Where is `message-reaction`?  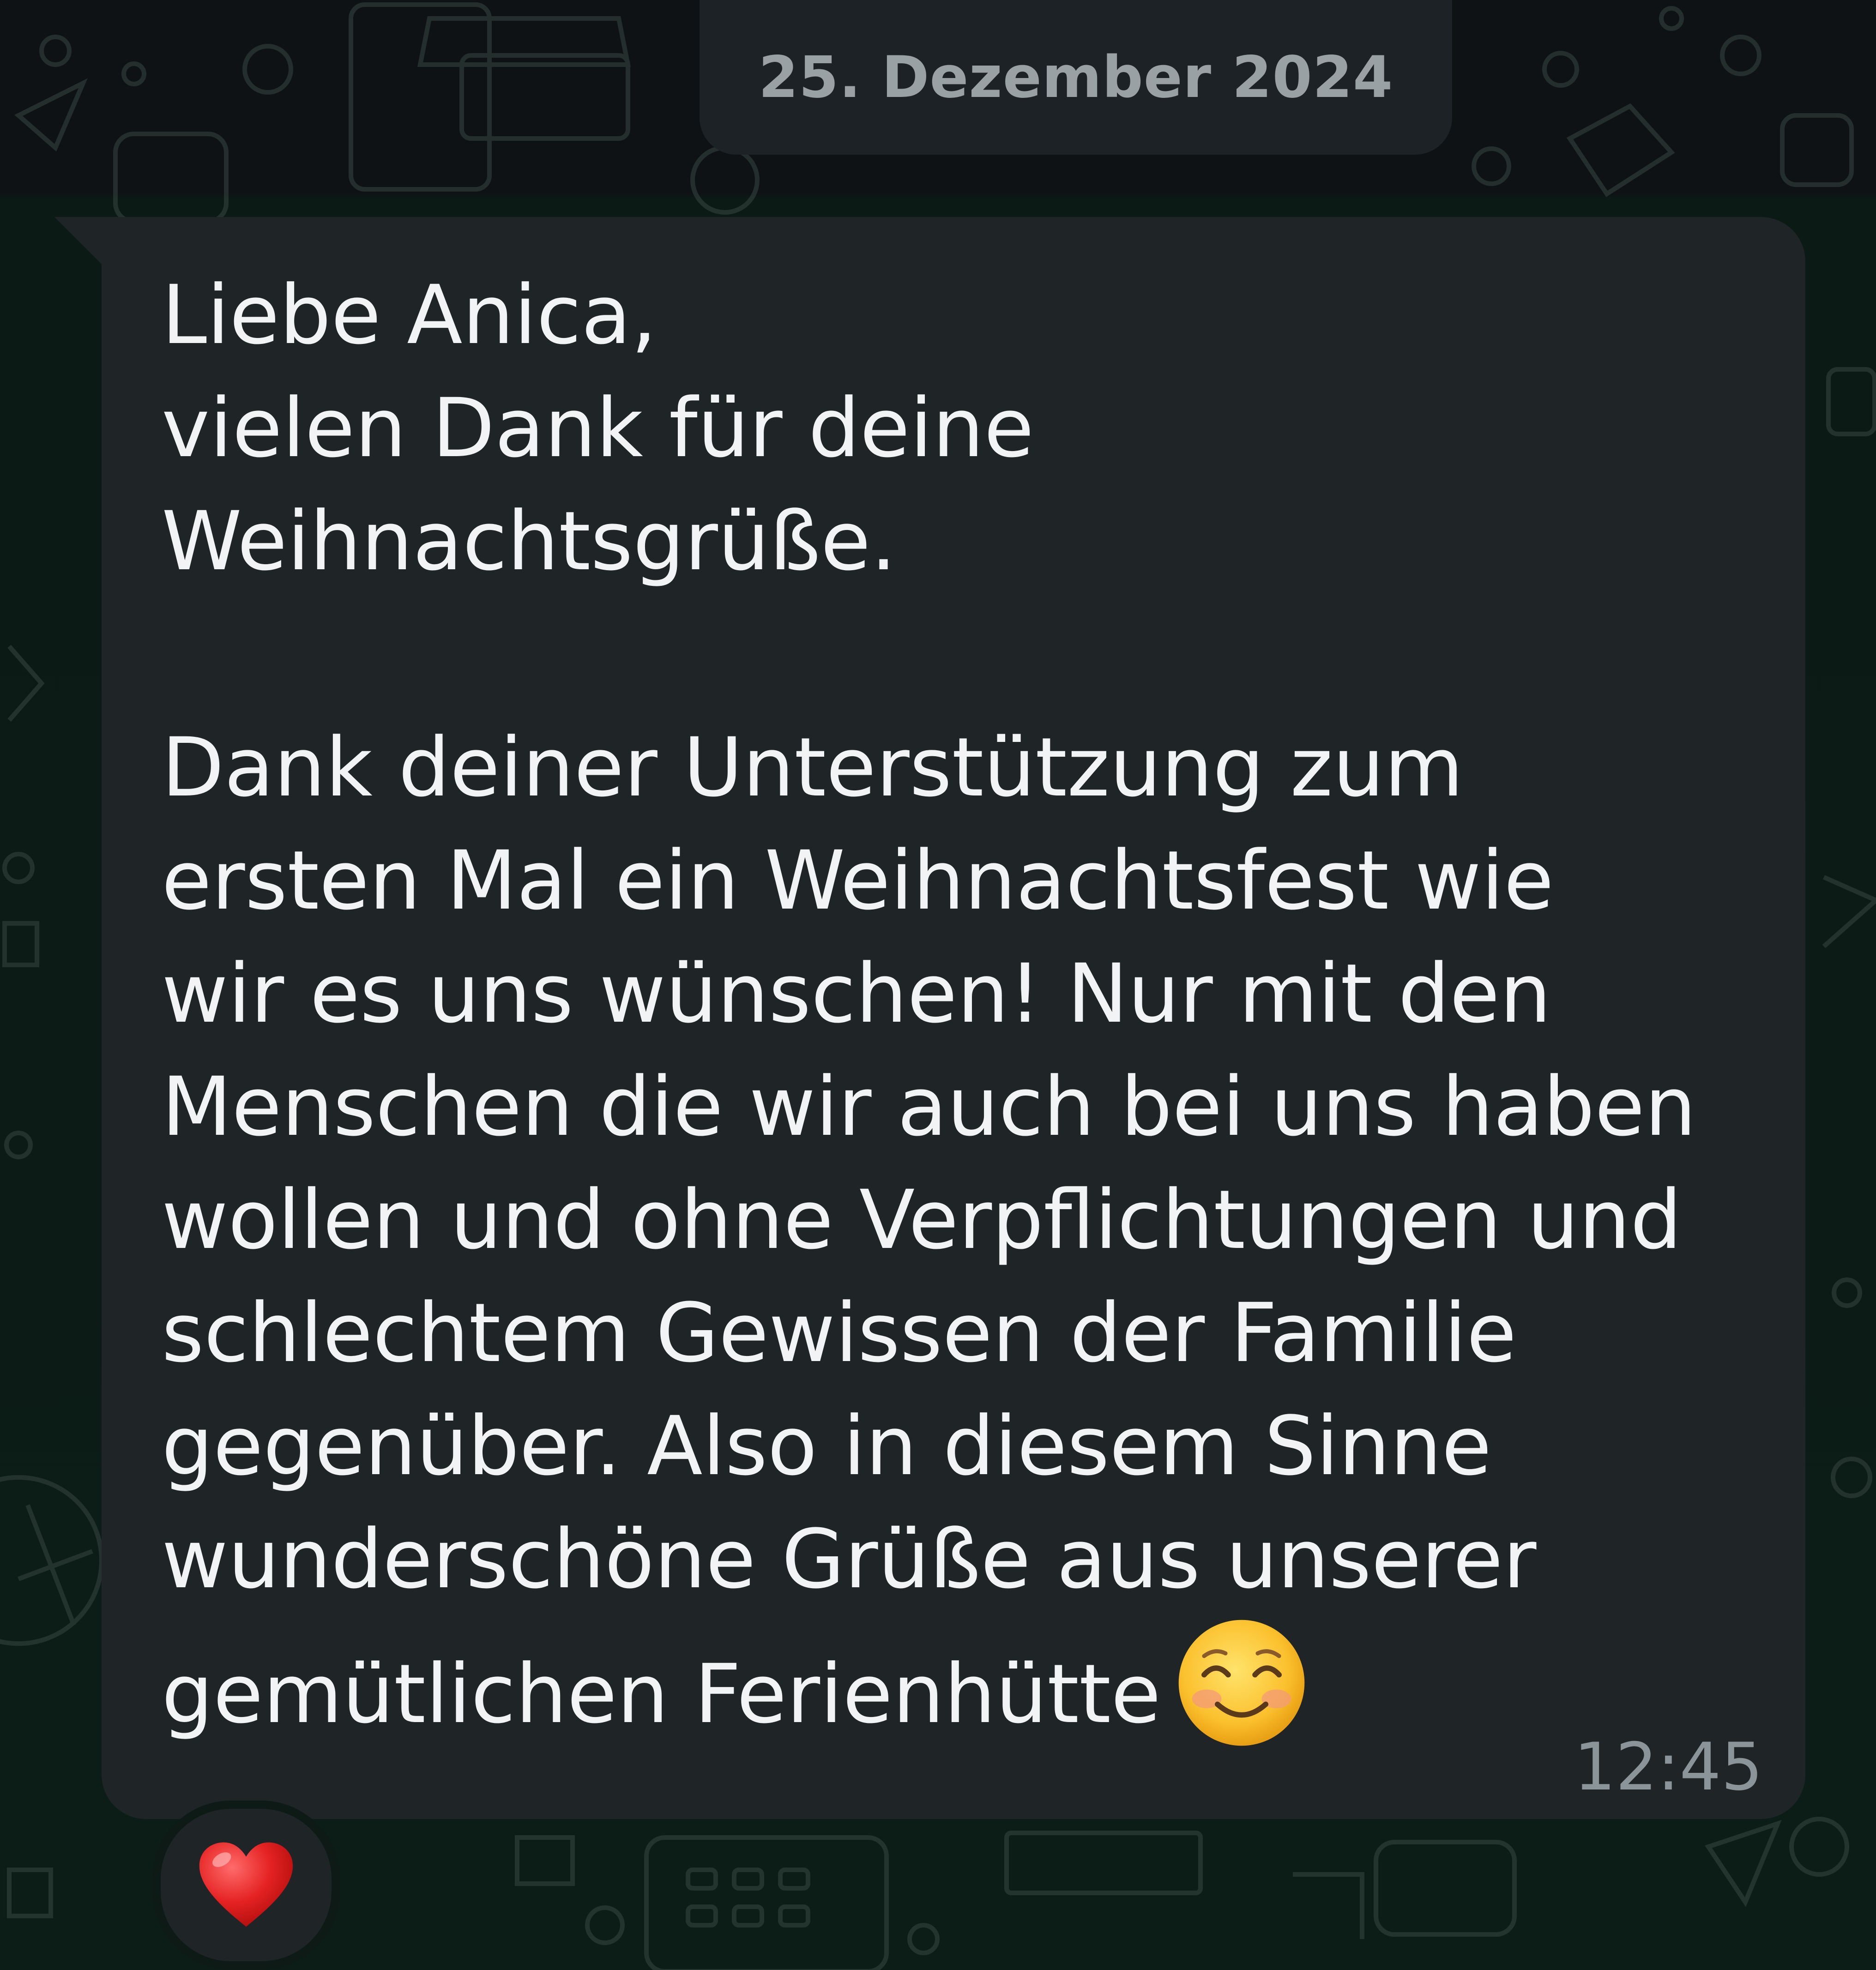 message-reaction is located at coordinates (246, 1885).